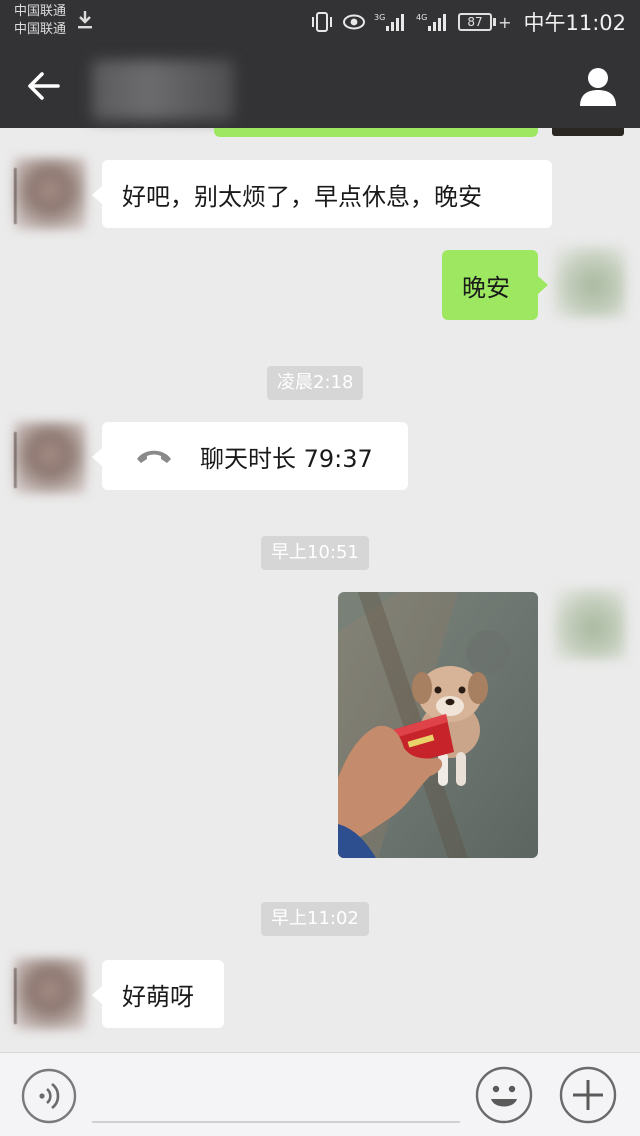 The image size is (640, 1136). What do you see at coordinates (320, 86) in the screenshot?
I see `chat-title-bar` at bounding box center [320, 86].